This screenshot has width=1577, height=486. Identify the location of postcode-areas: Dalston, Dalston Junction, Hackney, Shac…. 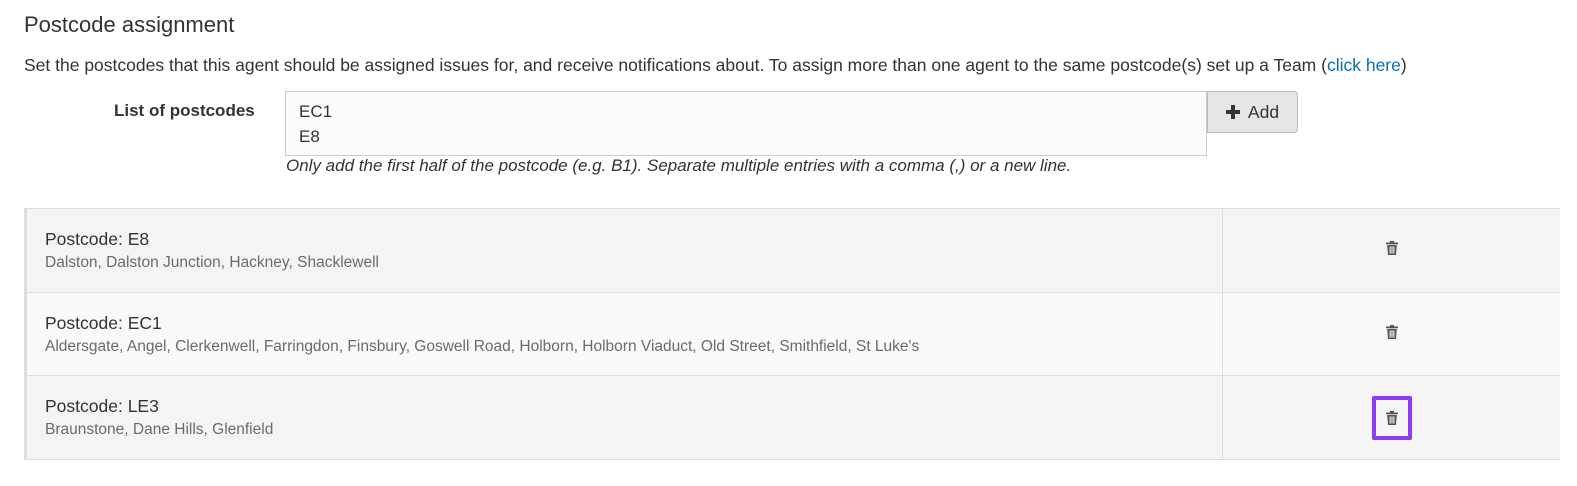
(212, 262).